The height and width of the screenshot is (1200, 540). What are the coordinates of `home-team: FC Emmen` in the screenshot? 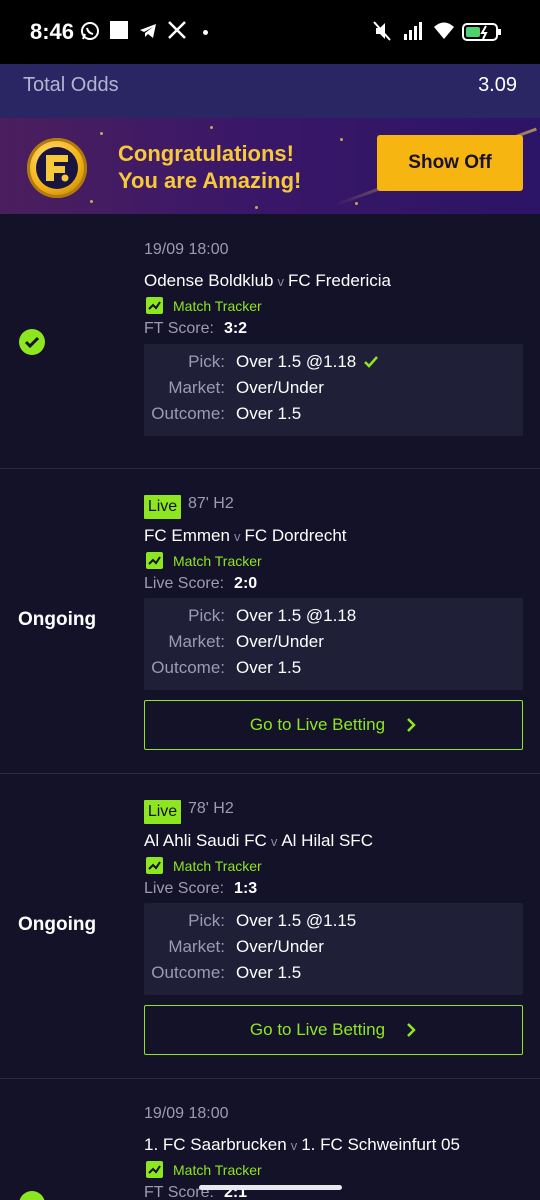 It's located at (187, 535).